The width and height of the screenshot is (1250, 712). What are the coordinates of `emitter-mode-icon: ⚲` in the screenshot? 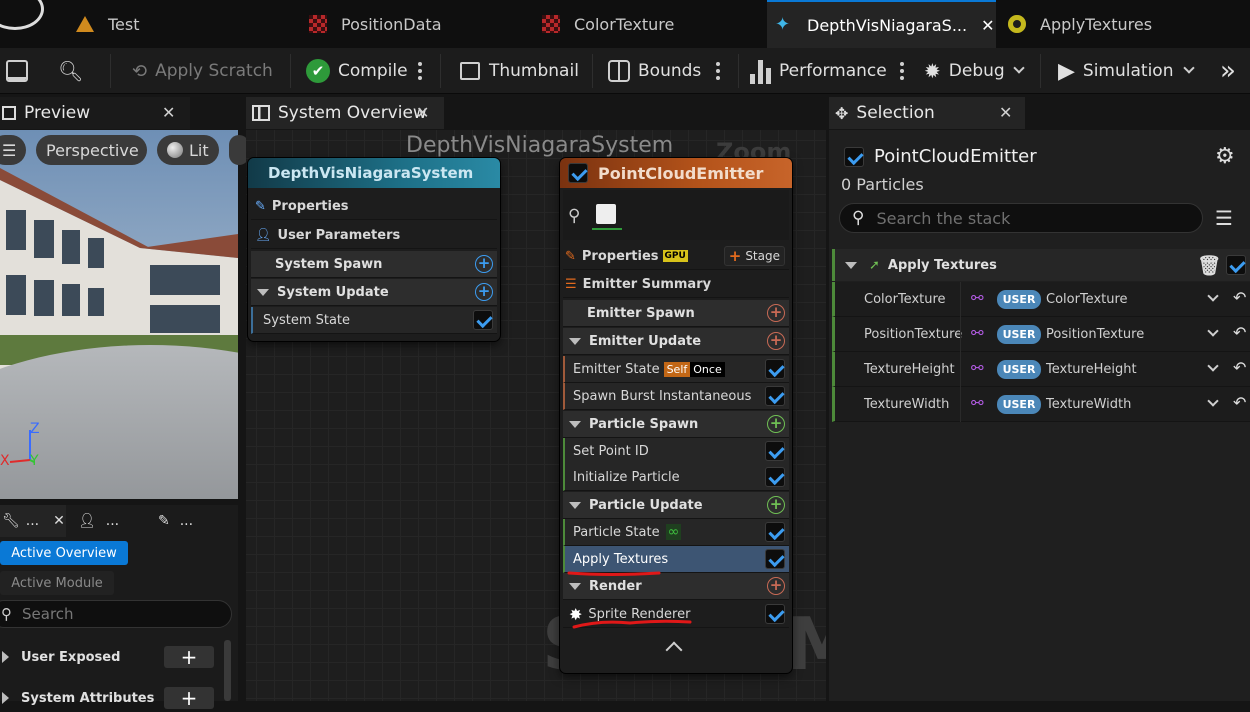 It's located at (574, 216).